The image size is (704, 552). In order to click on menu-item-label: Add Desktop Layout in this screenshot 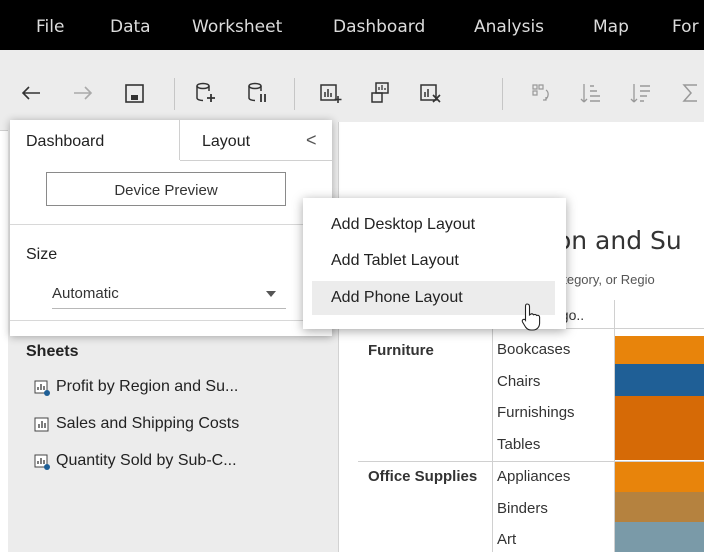, I will do `click(403, 224)`.